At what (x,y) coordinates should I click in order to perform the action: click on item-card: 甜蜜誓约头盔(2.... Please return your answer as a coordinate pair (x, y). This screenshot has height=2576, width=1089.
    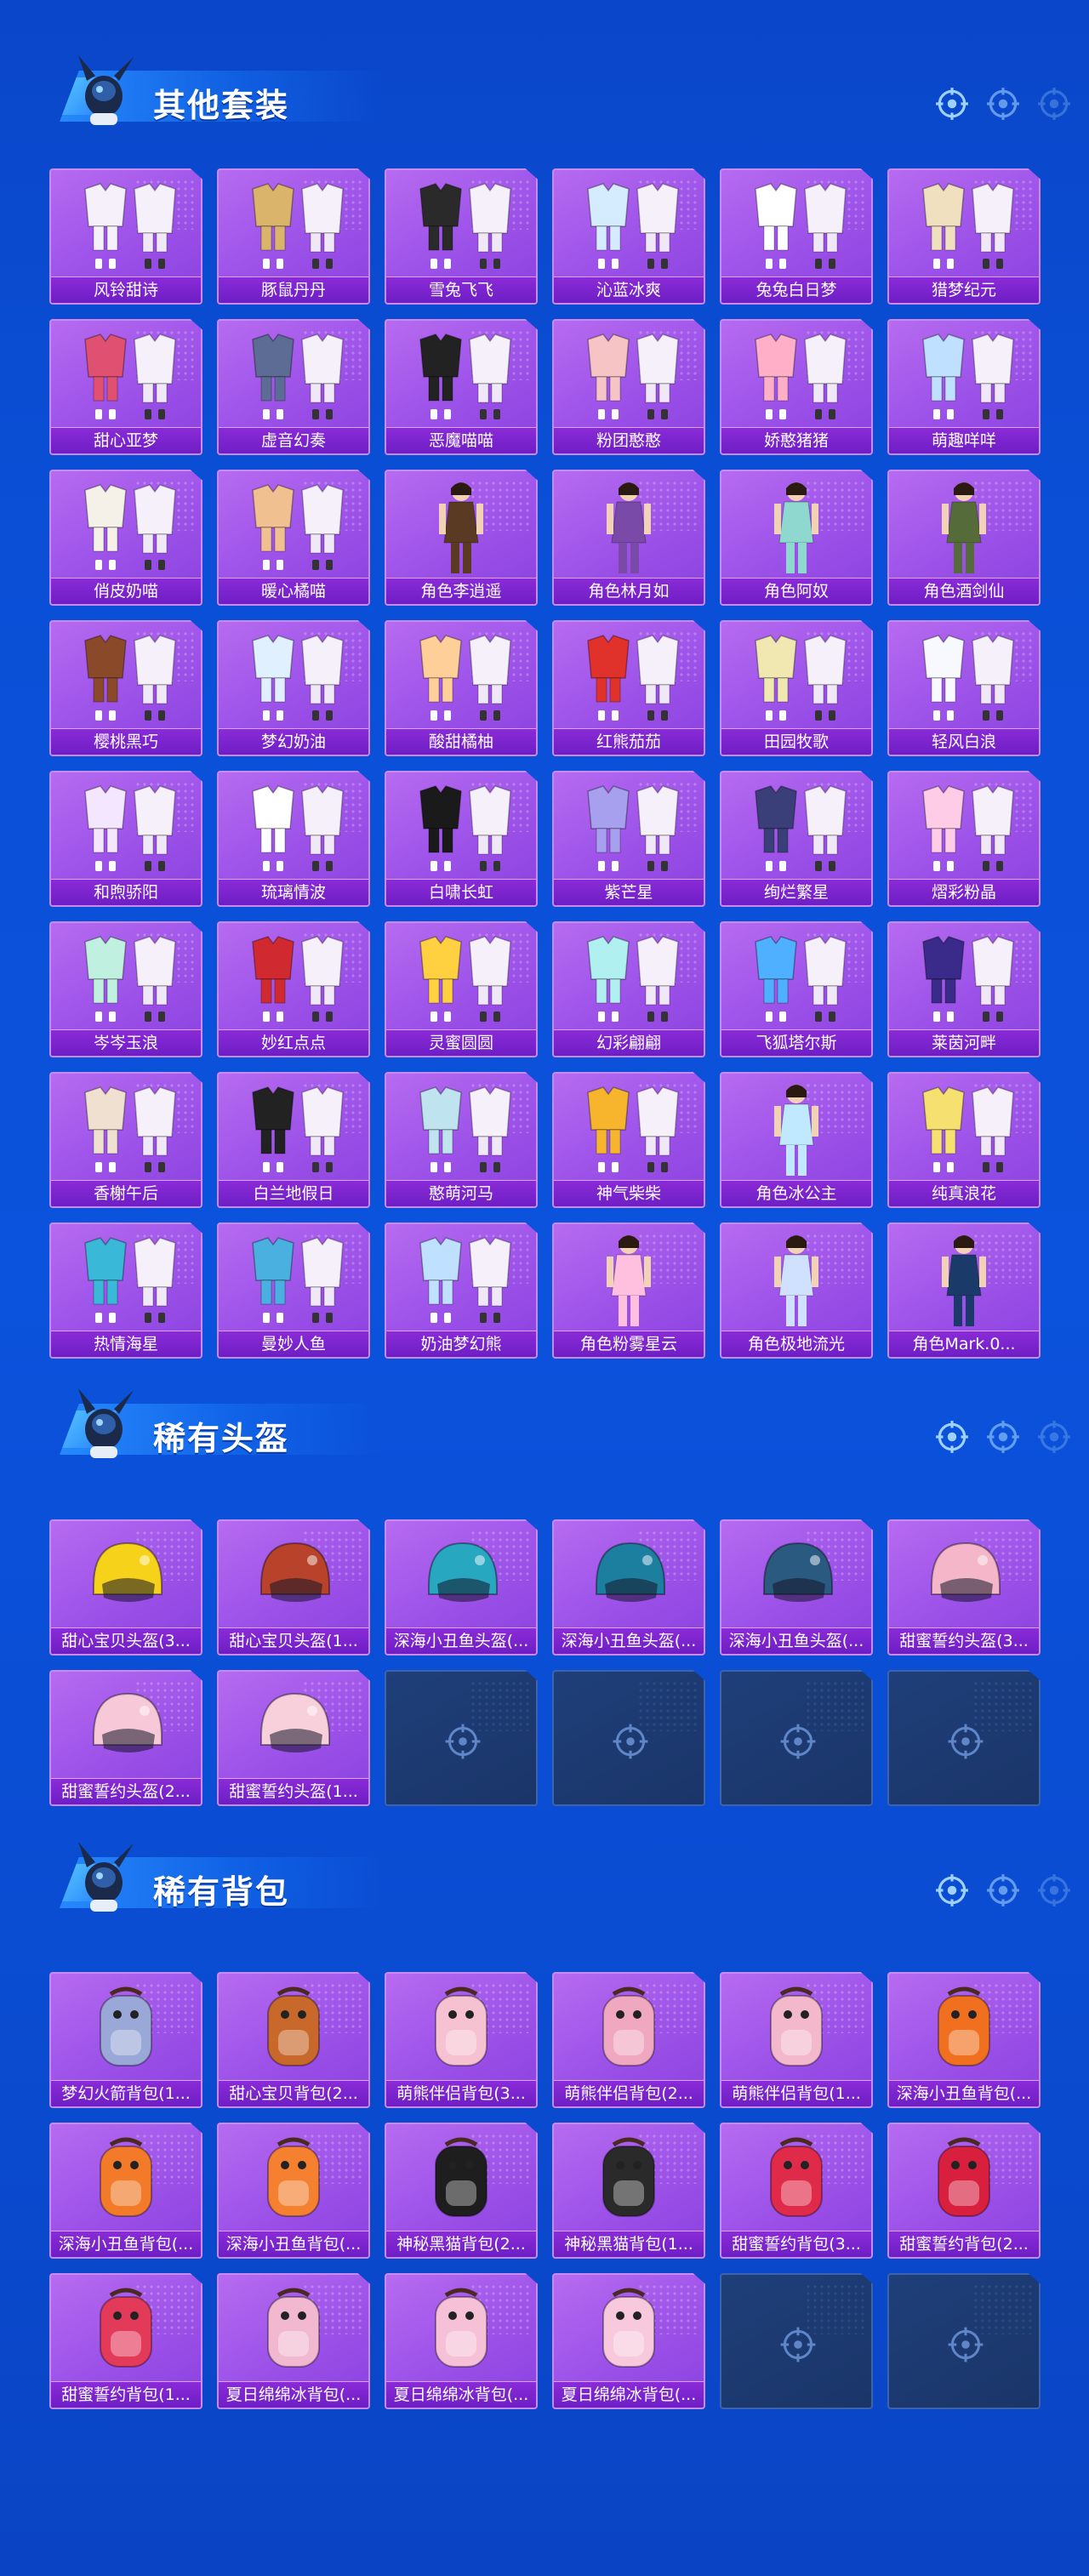
    Looking at the image, I should click on (125, 1738).